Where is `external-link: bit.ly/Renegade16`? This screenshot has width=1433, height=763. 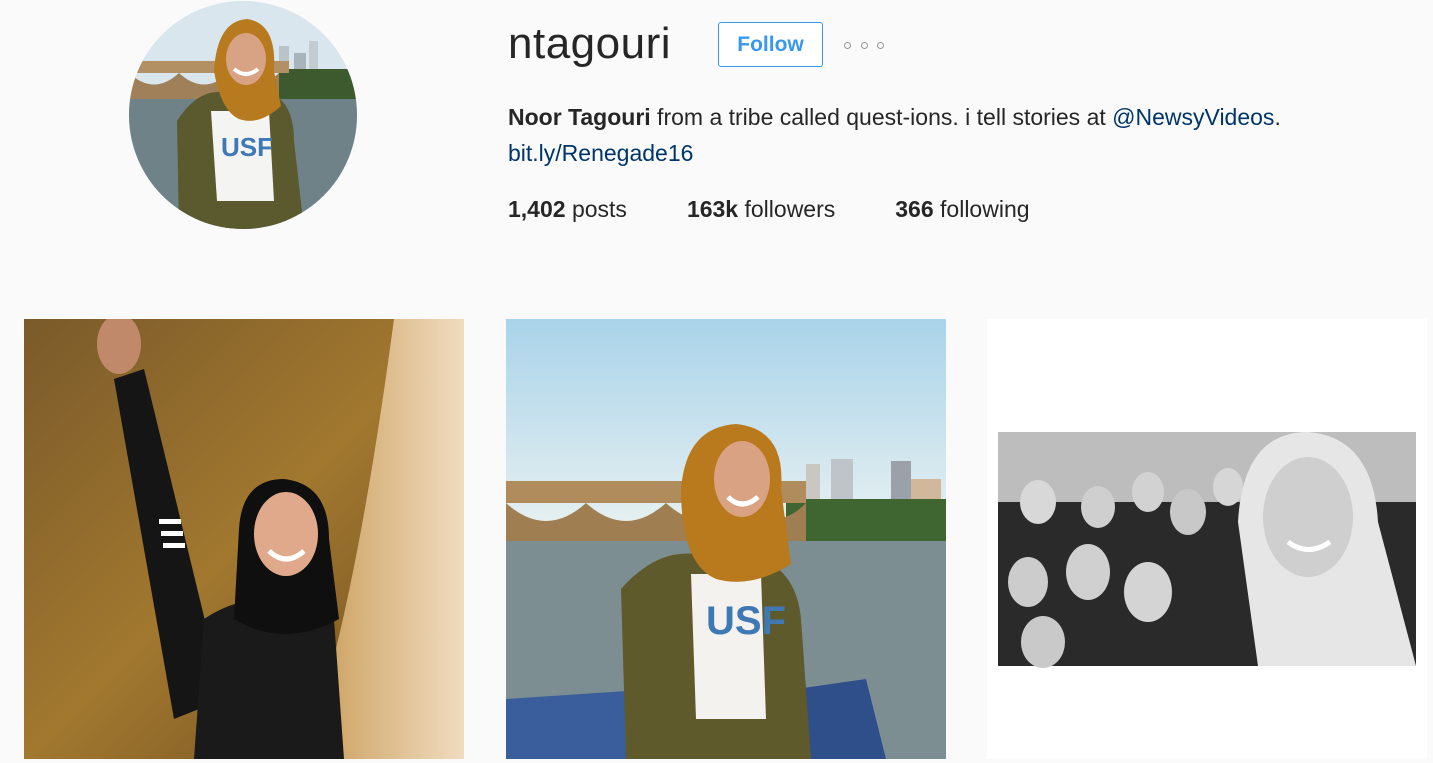
external-link: bit.ly/Renegade16 is located at coordinates (600, 153).